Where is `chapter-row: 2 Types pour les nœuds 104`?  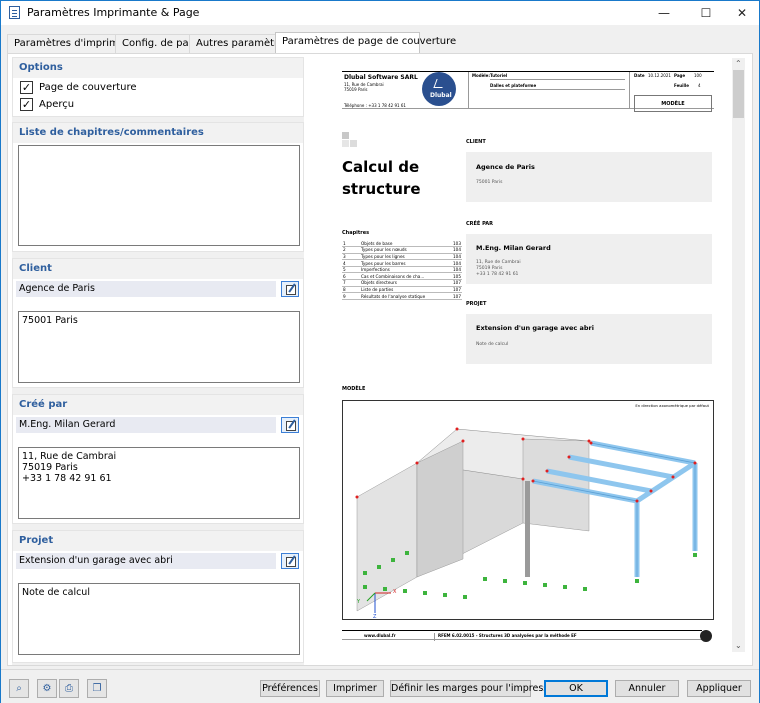 chapter-row: 2 Types pour les nœuds 104 is located at coordinates (402, 250).